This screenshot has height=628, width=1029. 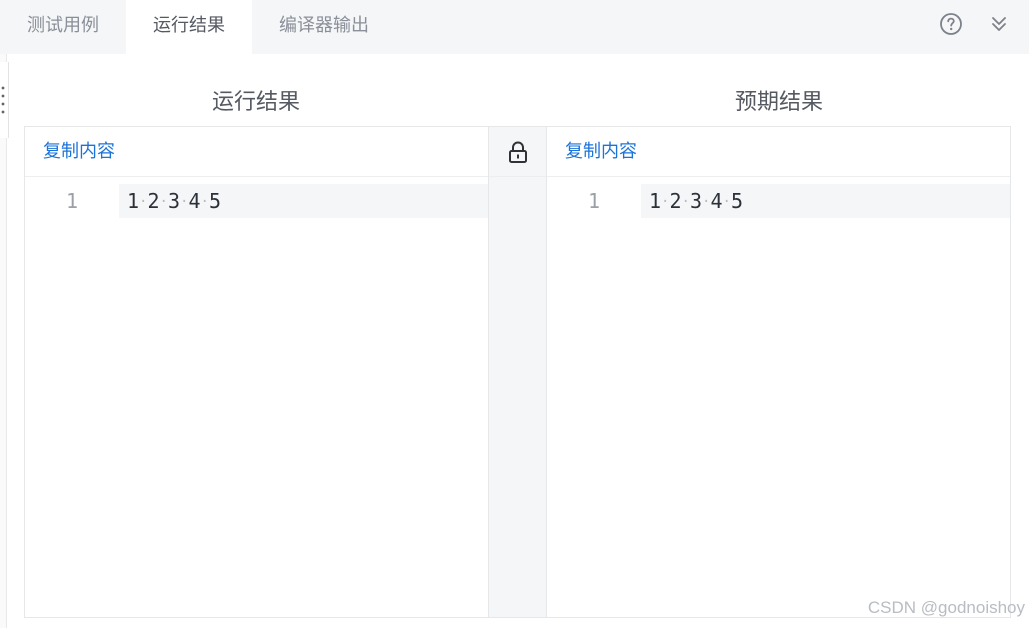 I want to click on lock-icon, so click(x=518, y=152).